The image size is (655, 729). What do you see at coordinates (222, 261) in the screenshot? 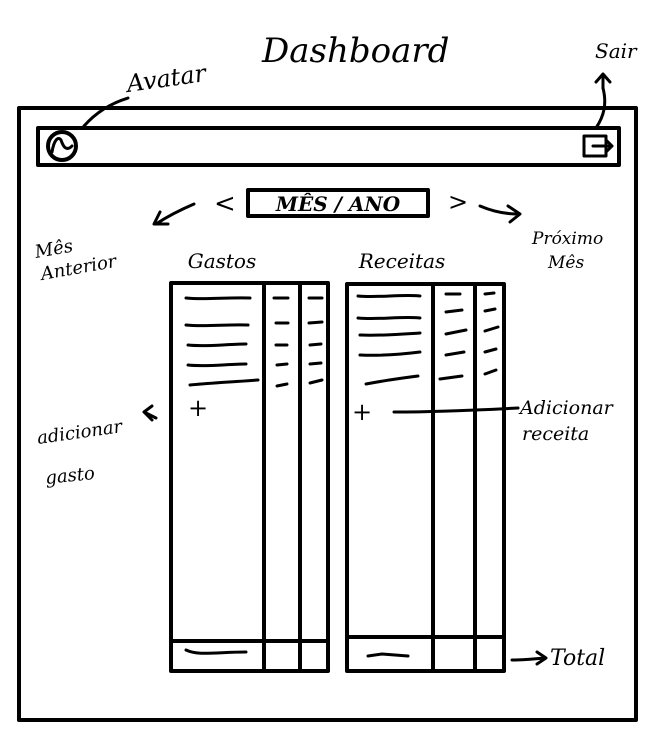
I see `expenses-header: Gastos` at bounding box center [222, 261].